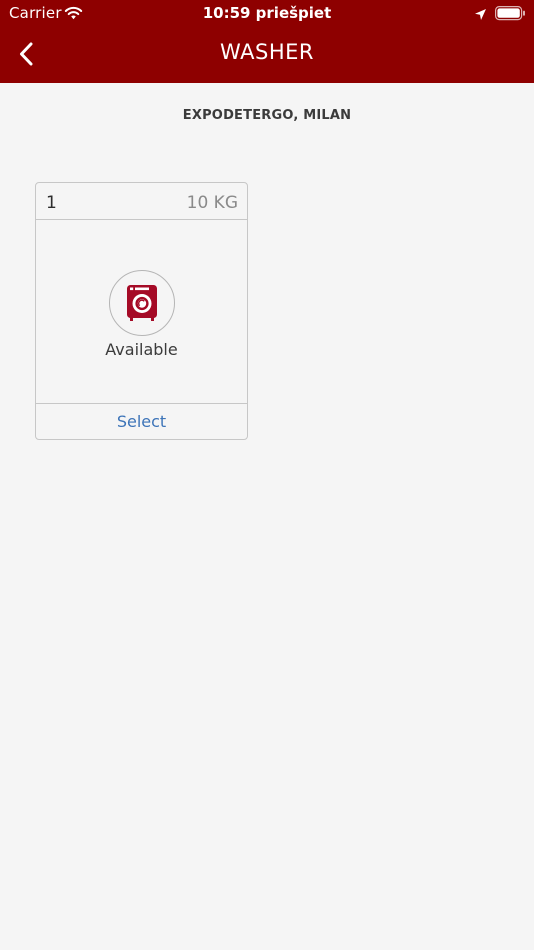 This screenshot has width=534, height=950. What do you see at coordinates (51, 203) in the screenshot?
I see `machine-number: 1` at bounding box center [51, 203].